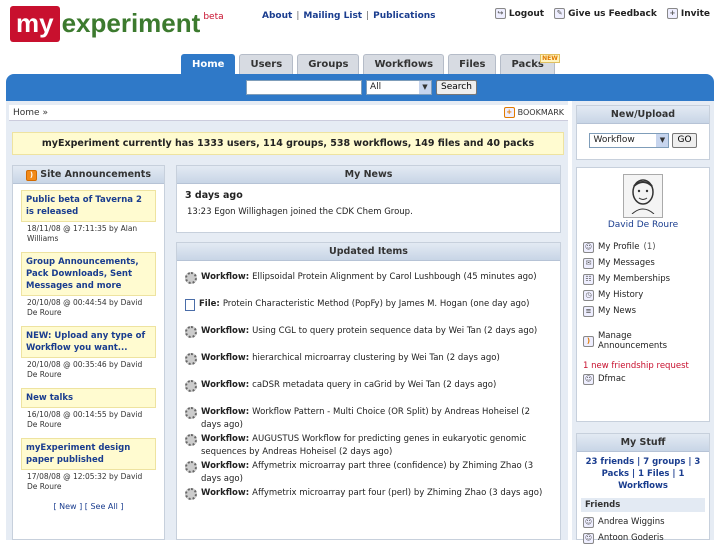 The width and height of the screenshot is (720, 546). I want to click on announcements-footer: [ New ] [ See All ], so click(88, 506).